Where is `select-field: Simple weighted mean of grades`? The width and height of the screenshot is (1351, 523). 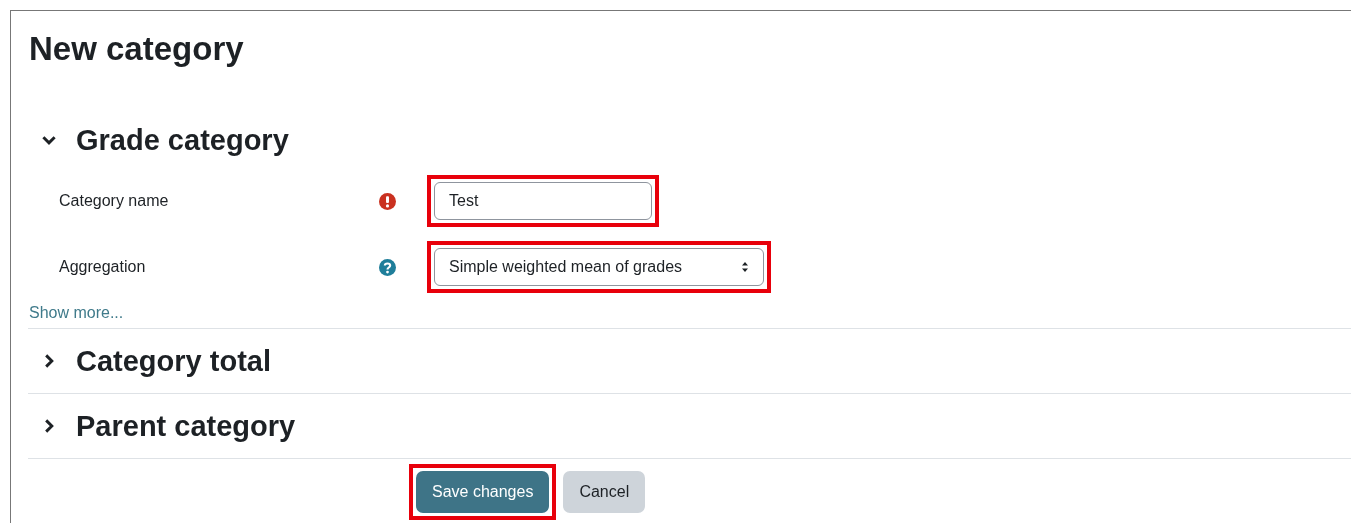 select-field: Simple weighted mean of grades is located at coordinates (599, 267).